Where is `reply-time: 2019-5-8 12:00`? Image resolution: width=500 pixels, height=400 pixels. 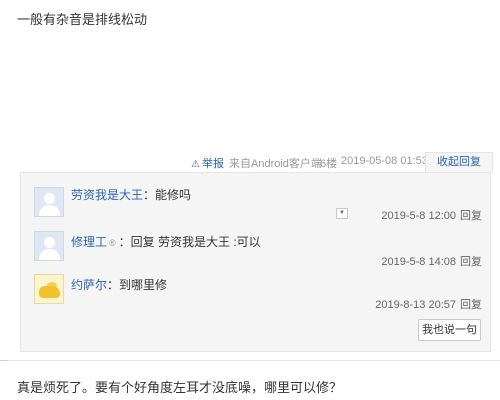
reply-time: 2019-5-8 12:00 is located at coordinates (418, 216).